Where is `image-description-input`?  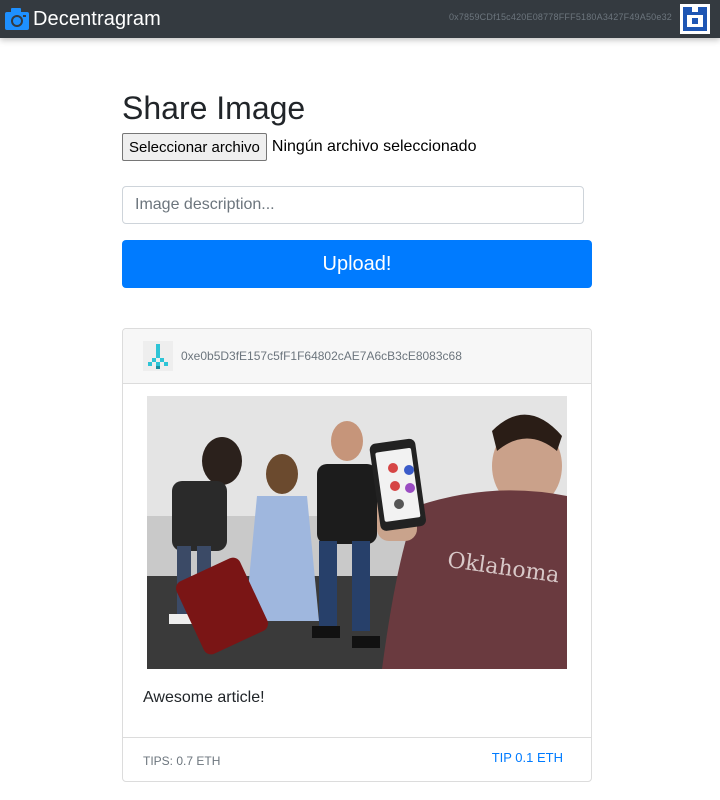 image-description-input is located at coordinates (353, 205).